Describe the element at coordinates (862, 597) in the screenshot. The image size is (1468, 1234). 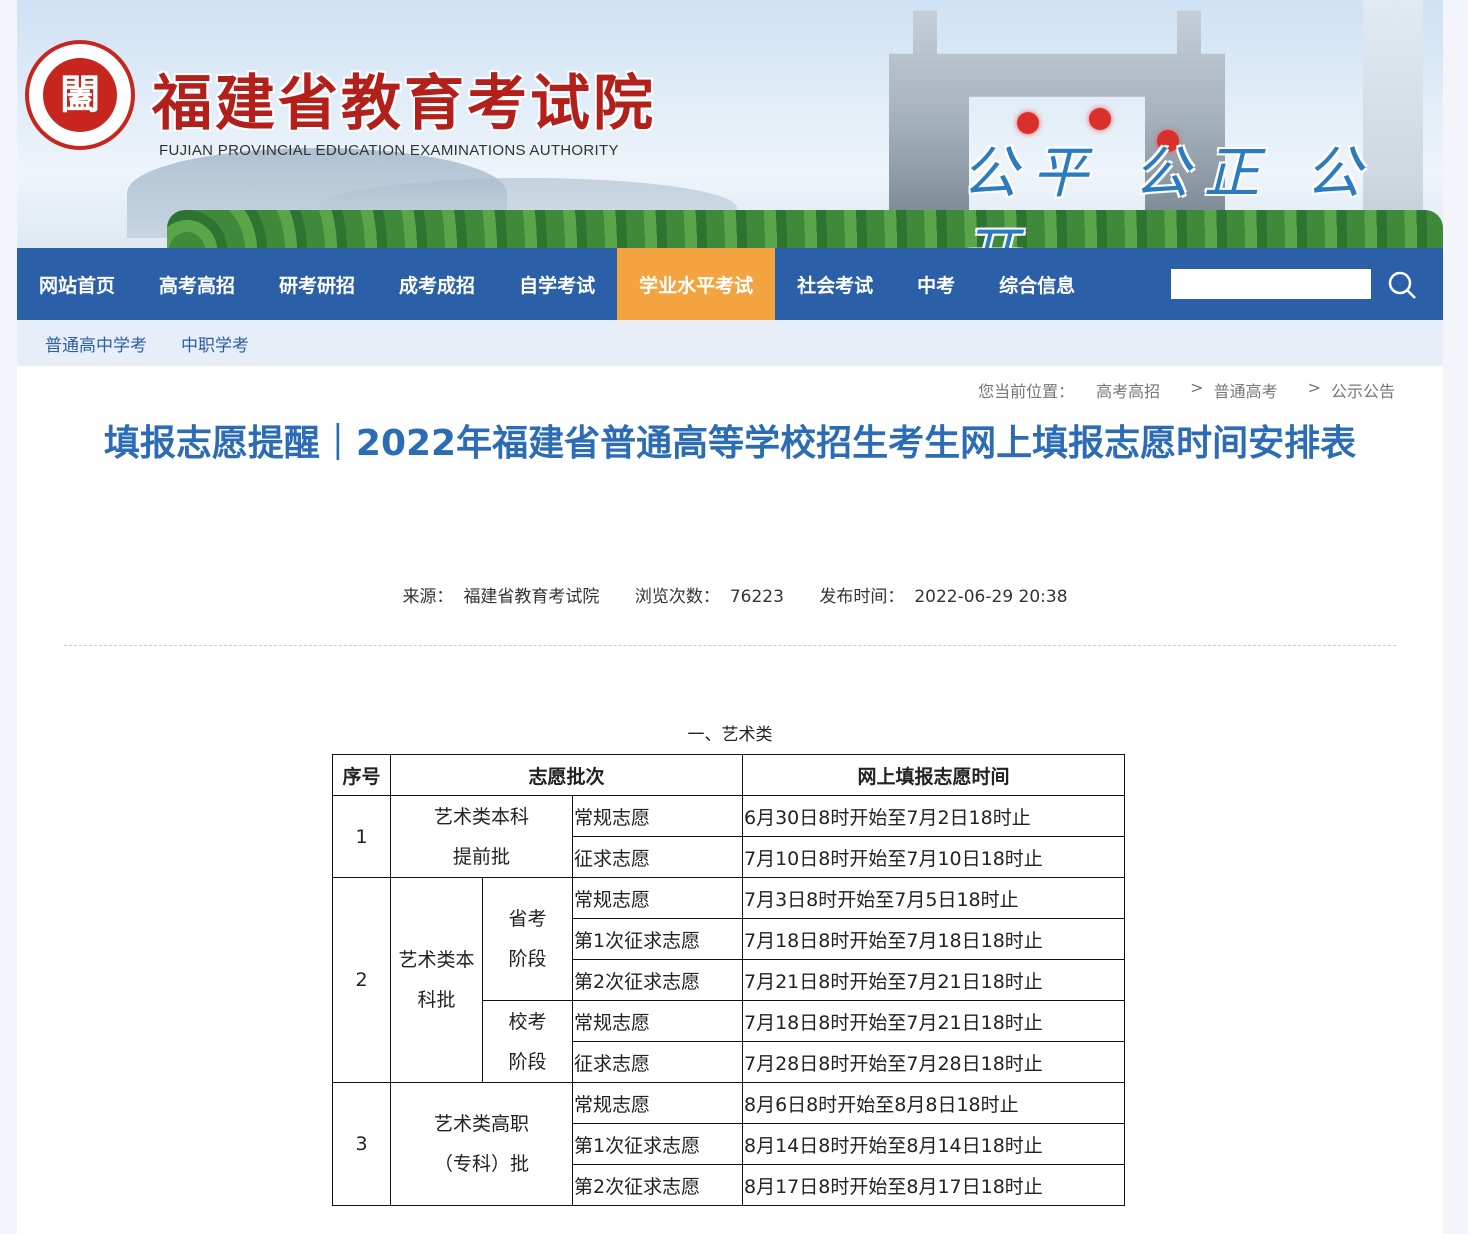
I see `date-label: 发布时间：` at that location.